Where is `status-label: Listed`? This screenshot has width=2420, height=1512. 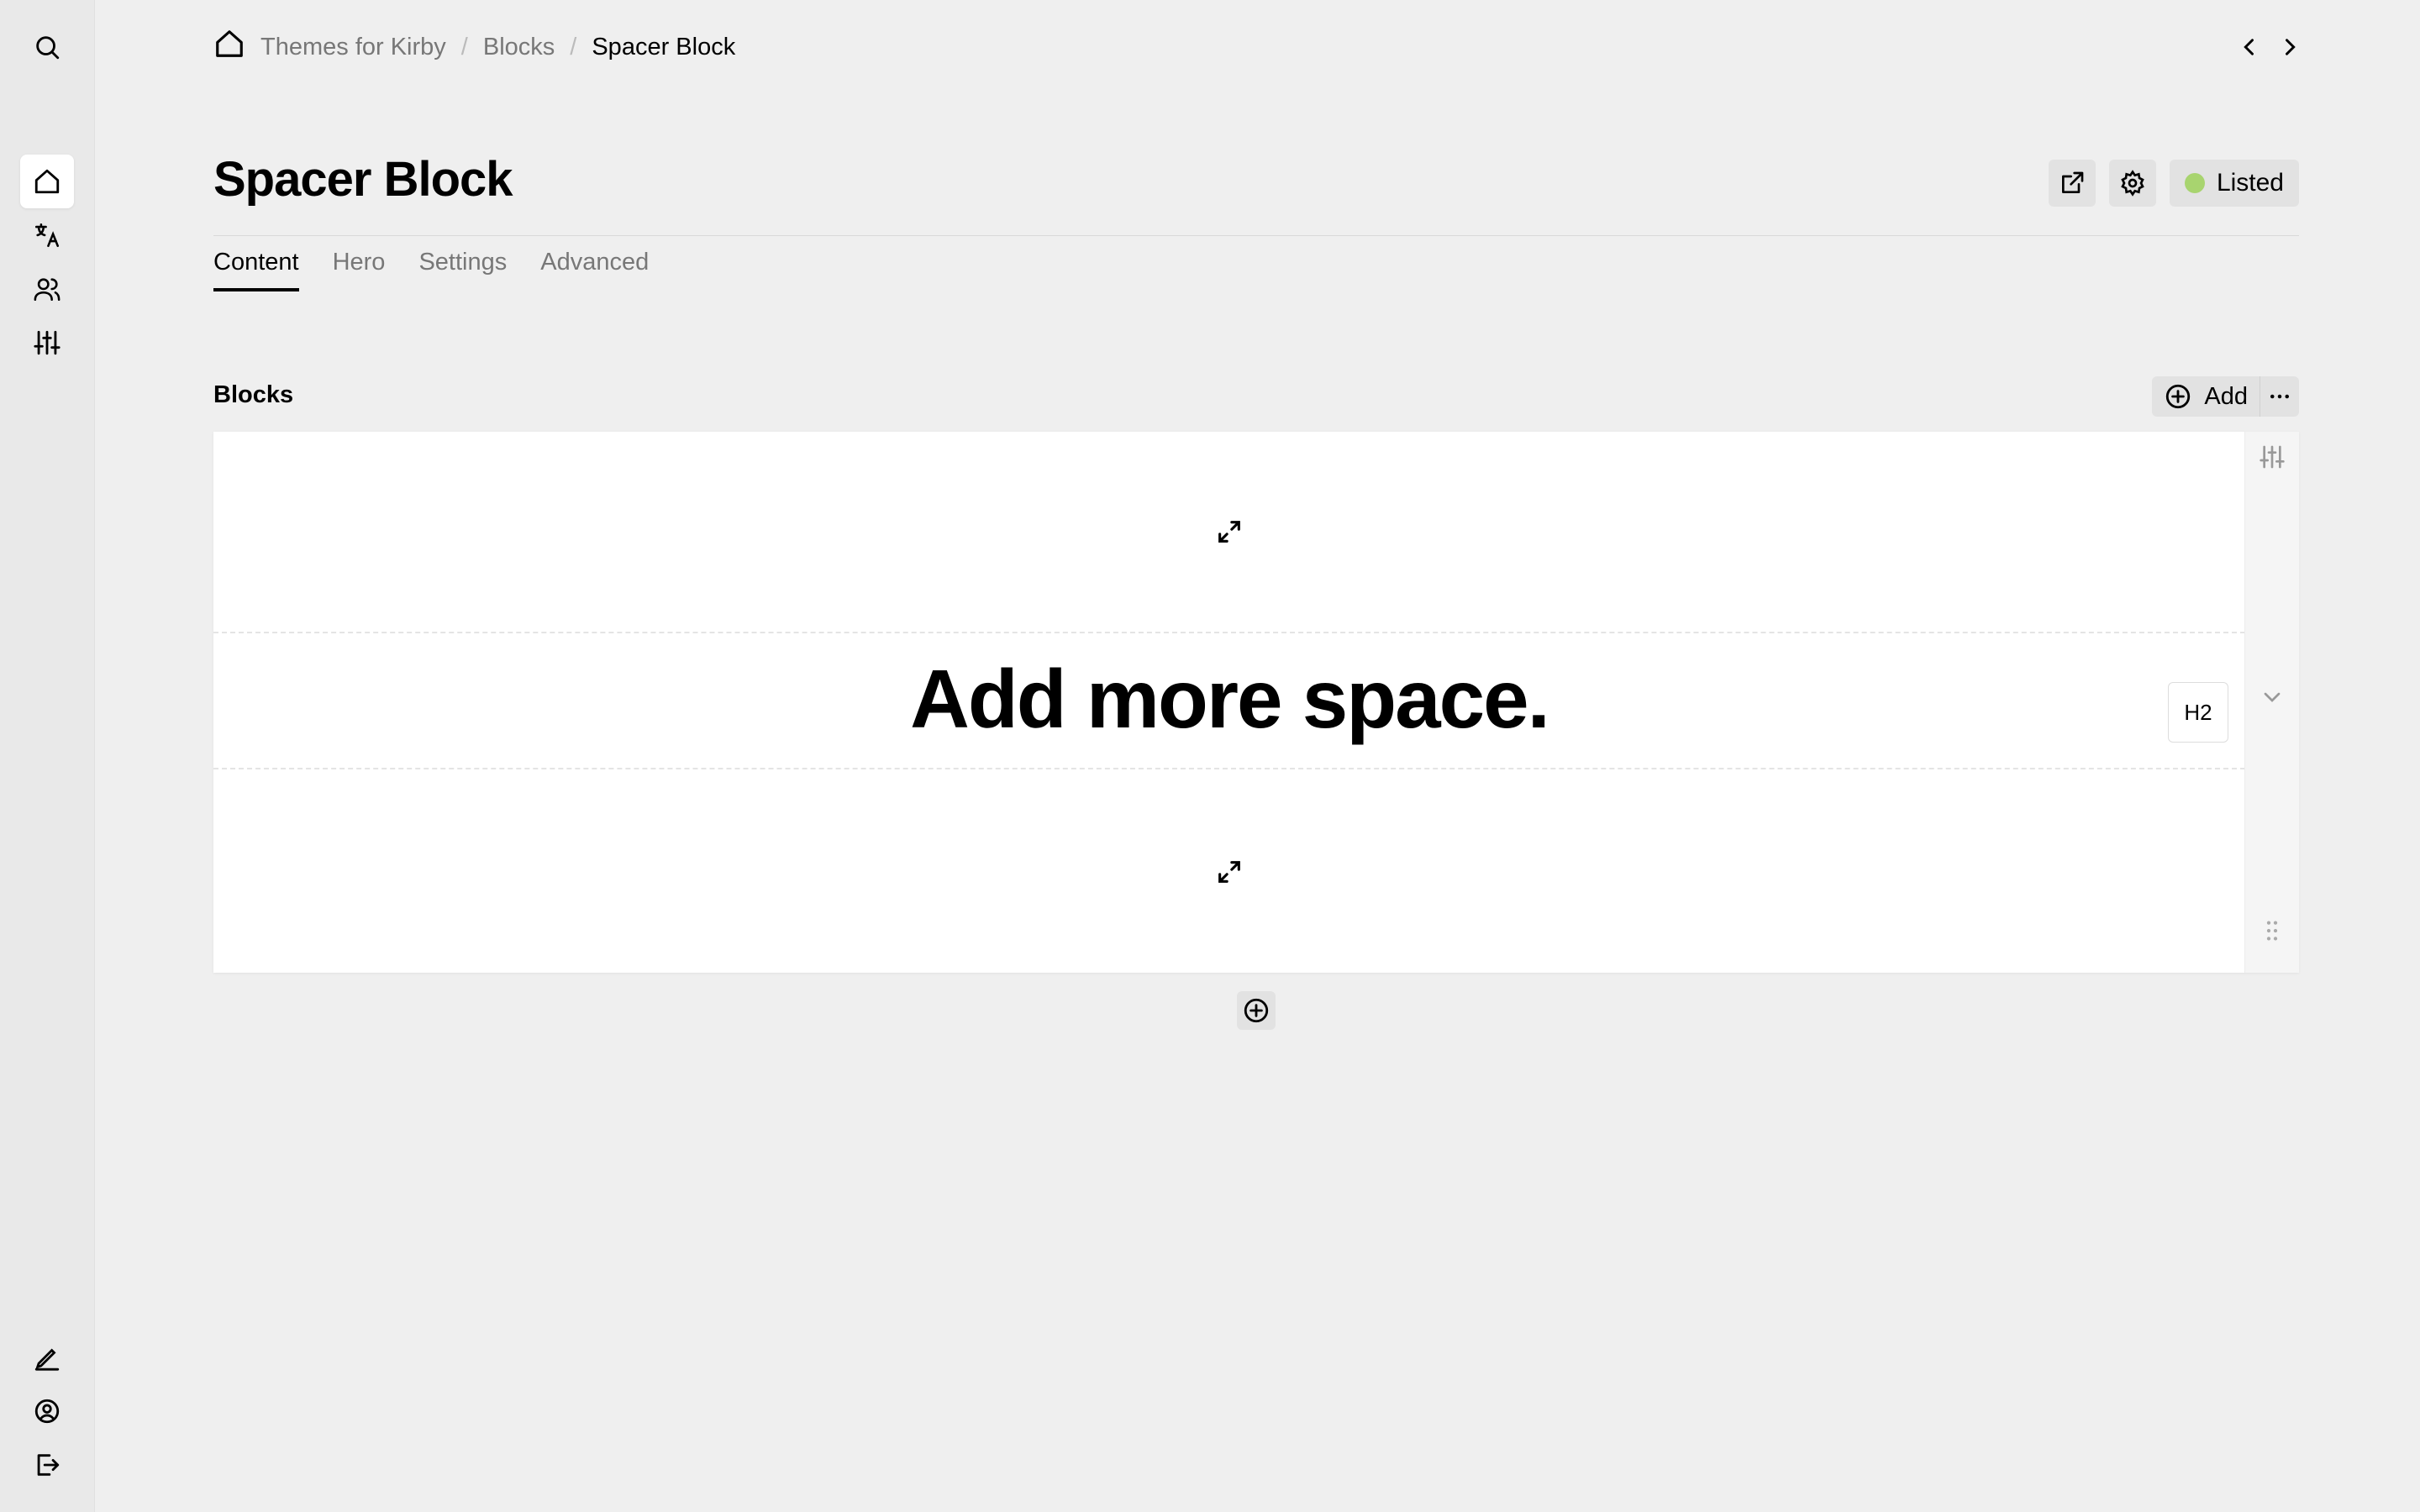
status-label: Listed is located at coordinates (2250, 183).